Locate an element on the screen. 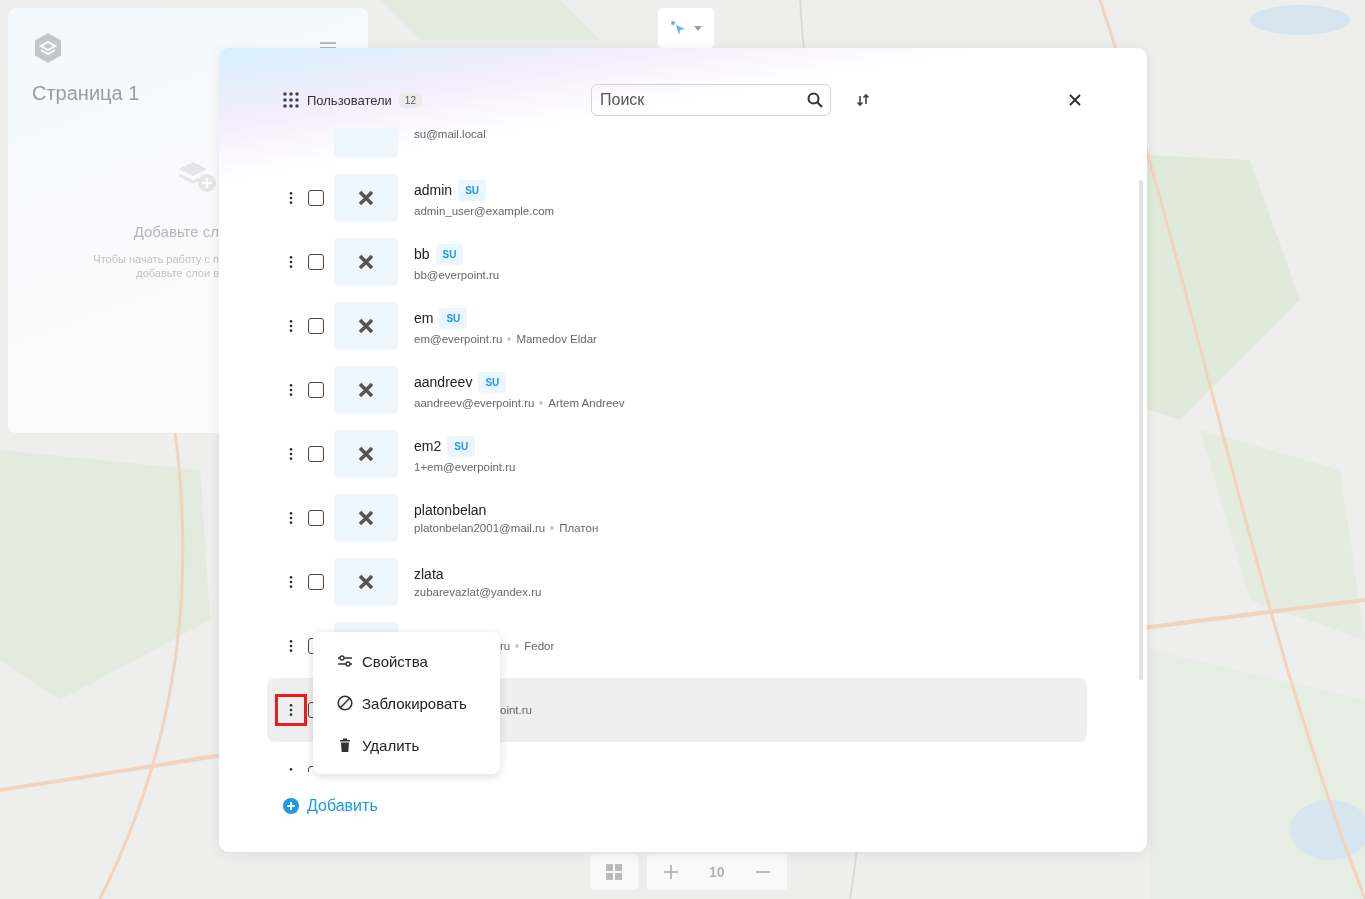 Image resolution: width=1365 pixels, height=899 pixels. user-email: 1+em@everpoint.ru is located at coordinates (465, 466).